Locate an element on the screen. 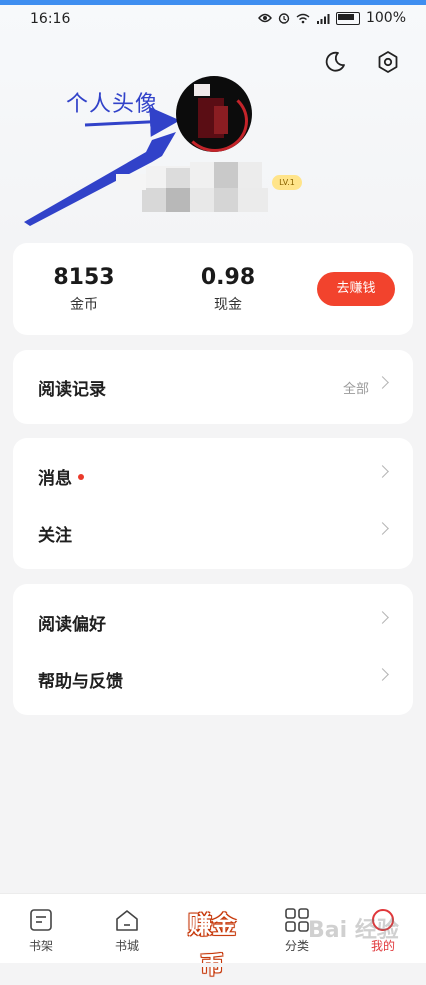 The height and width of the screenshot is (985, 426). help-feedback-title: 帮助与反馈 is located at coordinates (80, 682).